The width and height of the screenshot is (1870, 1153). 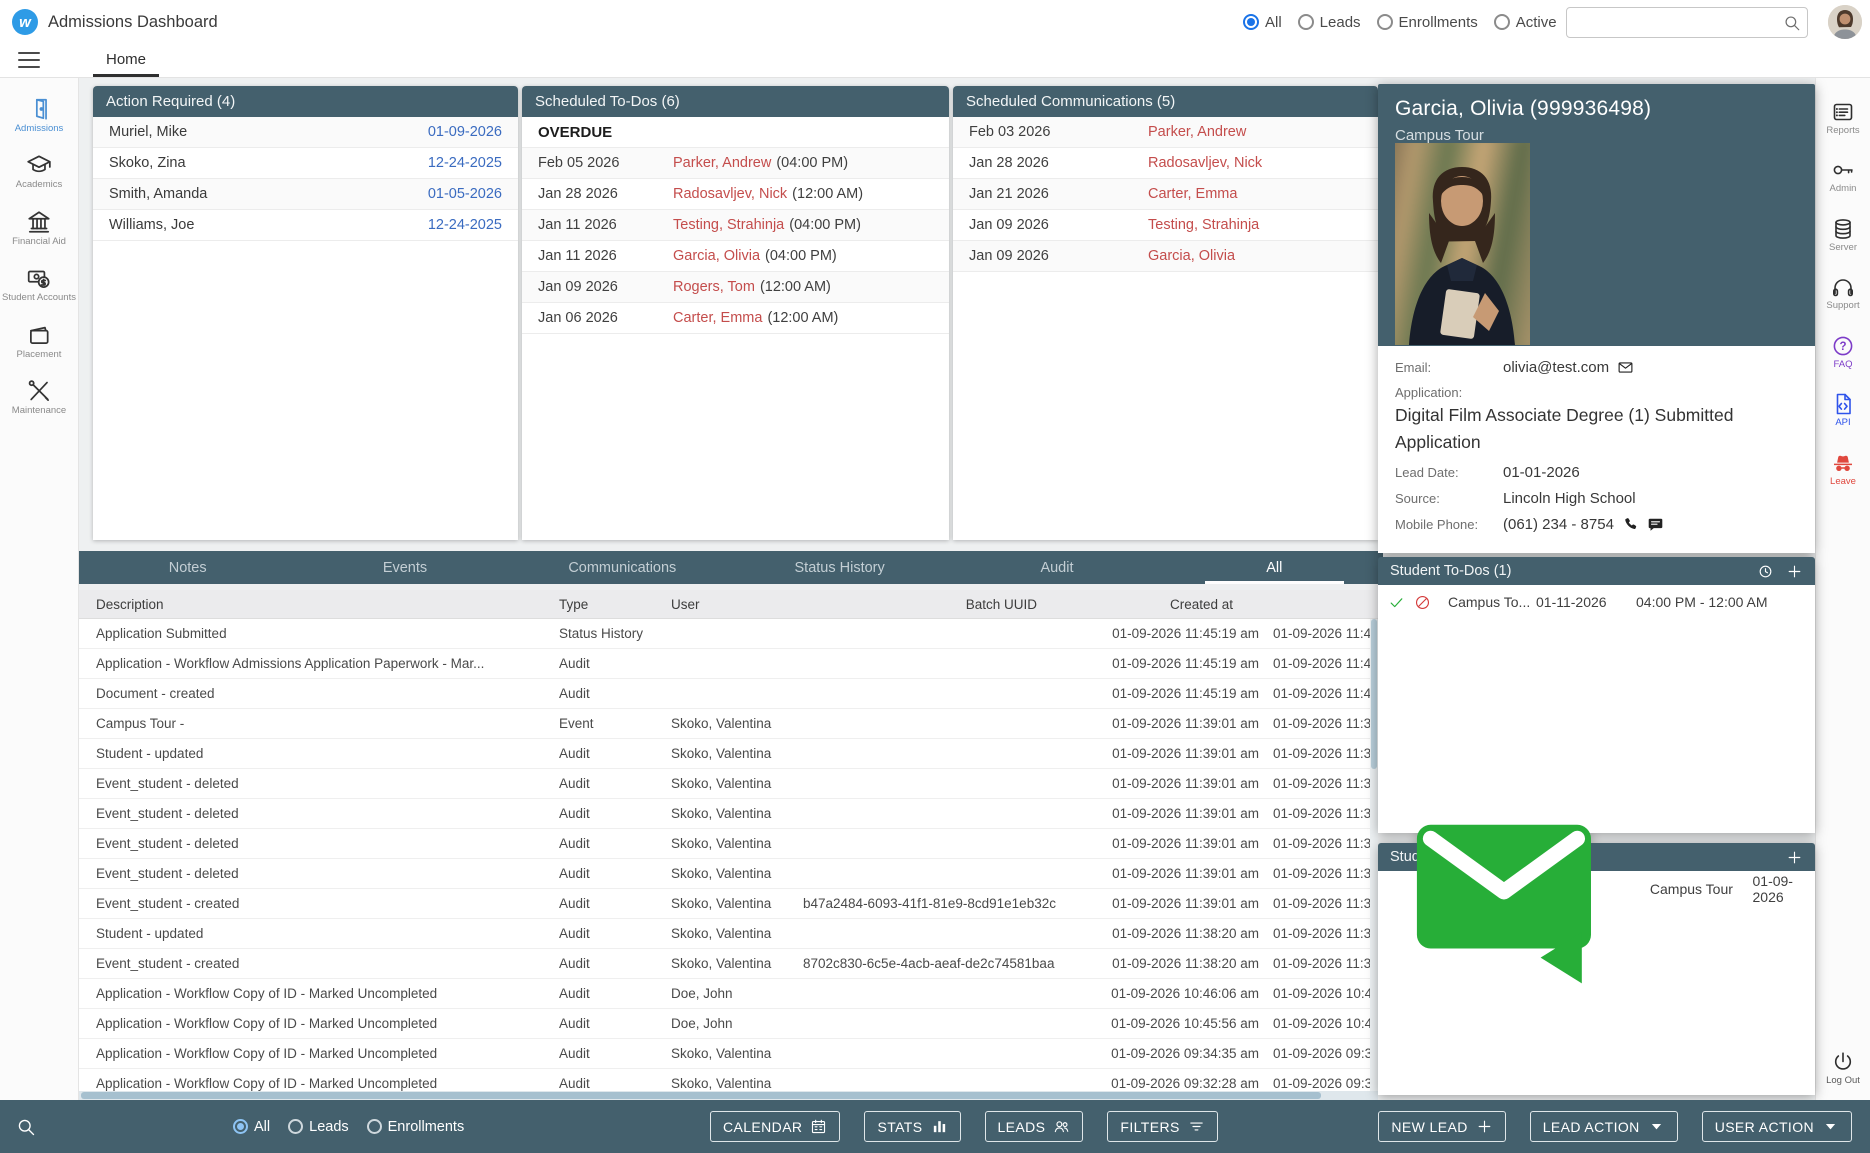 I want to click on sidebar-item-academics: Academics, so click(x=39, y=171).